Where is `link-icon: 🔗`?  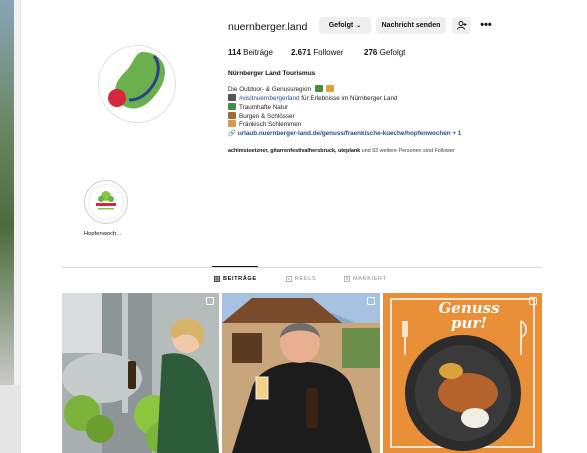 link-icon: 🔗 is located at coordinates (232, 133).